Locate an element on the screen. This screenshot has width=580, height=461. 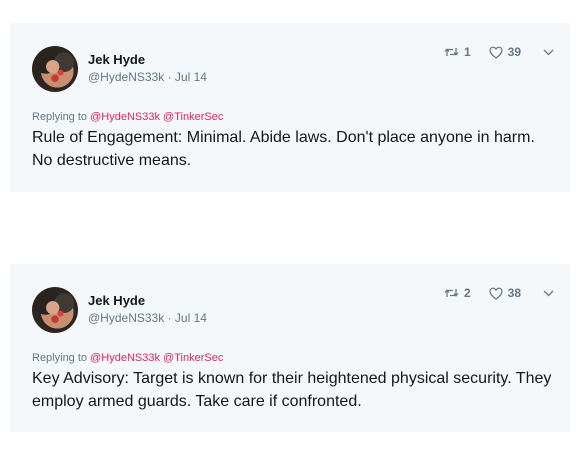
tweet-actions: 1 39 is located at coordinates (499, 52).